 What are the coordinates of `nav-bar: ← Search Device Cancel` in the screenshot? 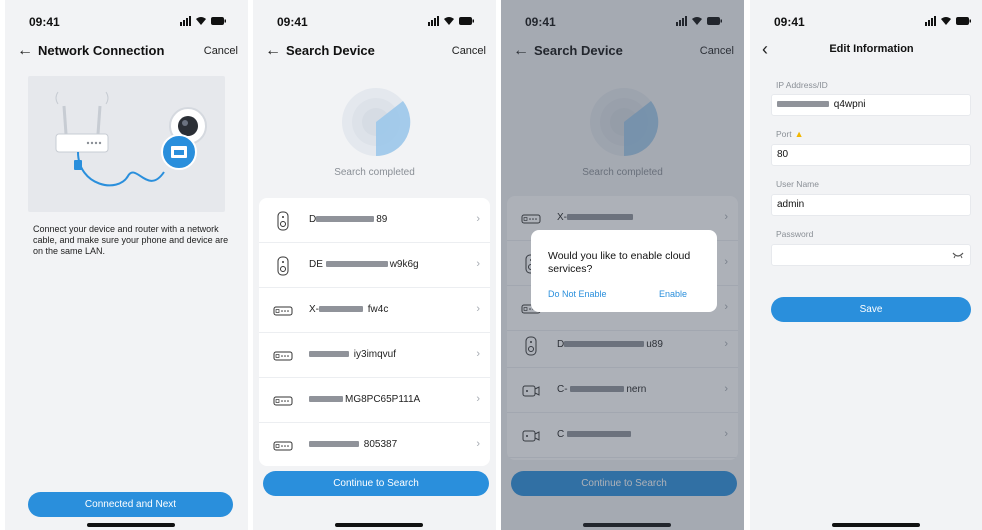 It's located at (374, 53).